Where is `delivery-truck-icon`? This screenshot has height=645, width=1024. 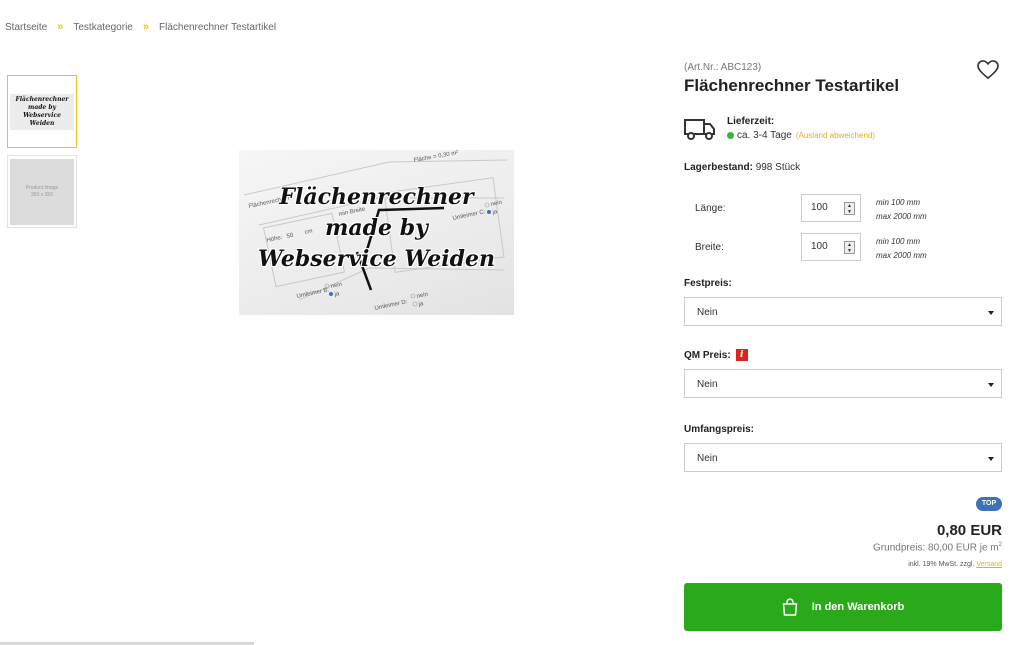 delivery-truck-icon is located at coordinates (699, 129).